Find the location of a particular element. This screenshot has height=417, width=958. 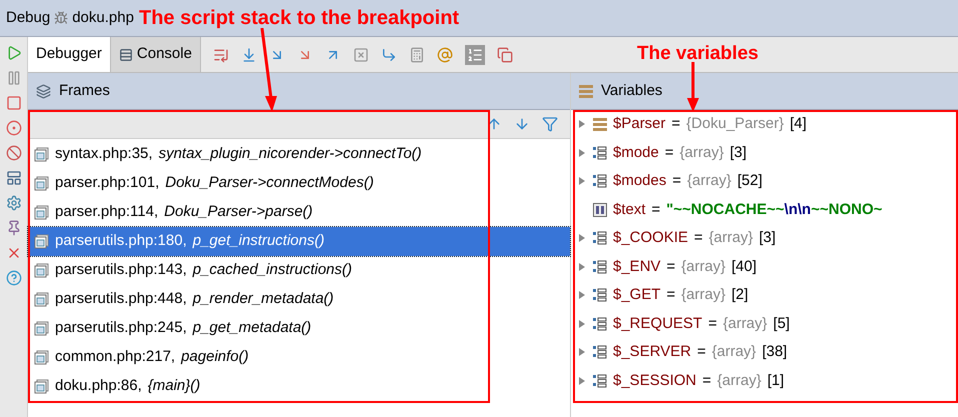

frame-row: syntax.php:35, syntax_plugin_nicorender->connectTo() is located at coordinates (299, 154).